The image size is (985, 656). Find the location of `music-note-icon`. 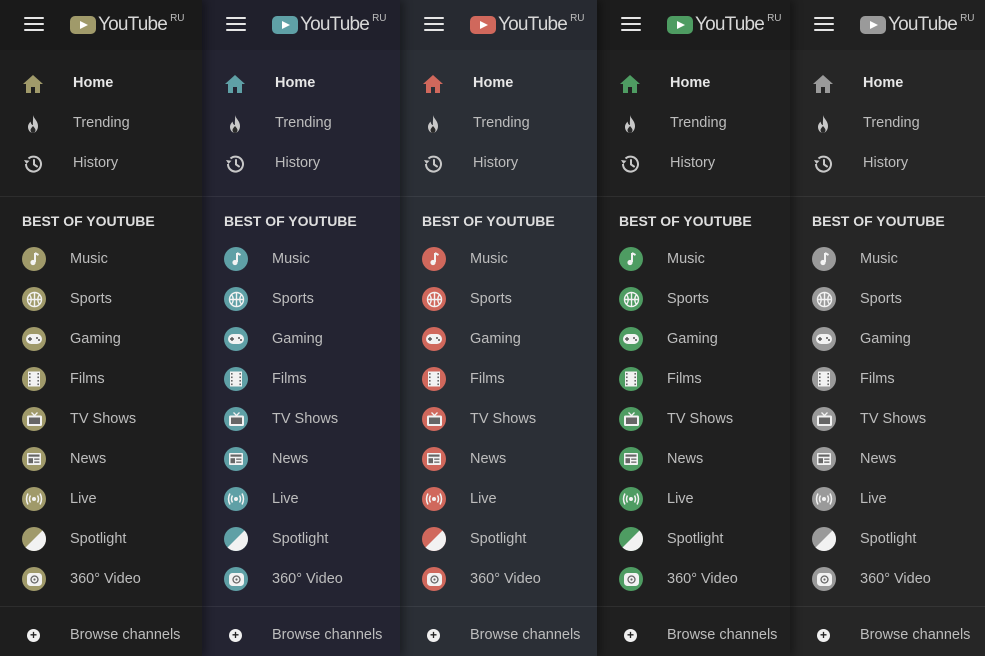

music-note-icon is located at coordinates (34, 259).